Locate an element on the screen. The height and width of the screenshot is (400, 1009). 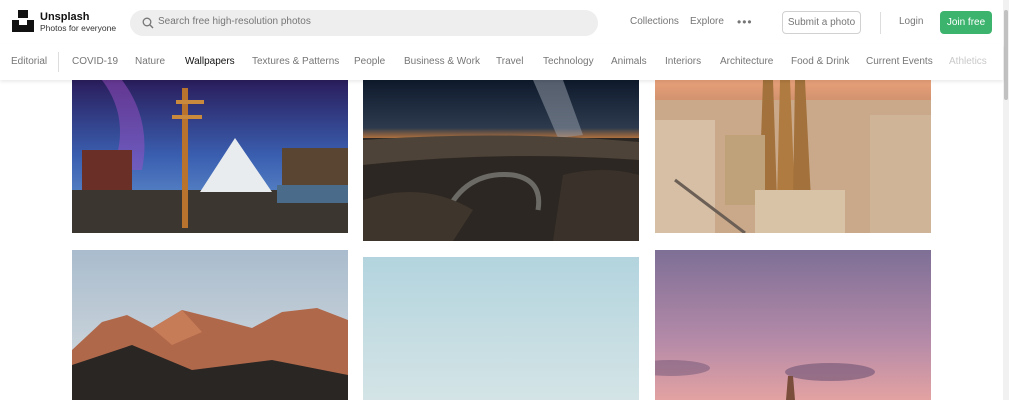
brand-name: Unsplash is located at coordinates (65, 17).